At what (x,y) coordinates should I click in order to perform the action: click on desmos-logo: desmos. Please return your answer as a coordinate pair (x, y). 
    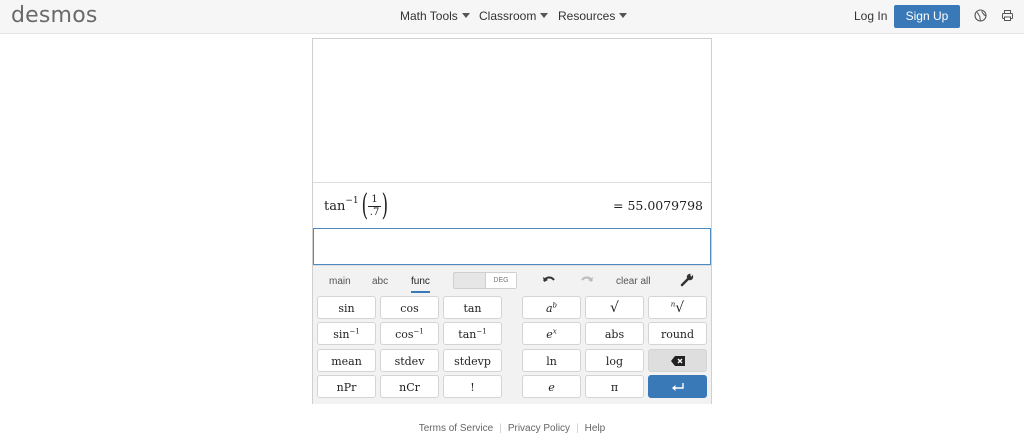
    Looking at the image, I should click on (54, 15).